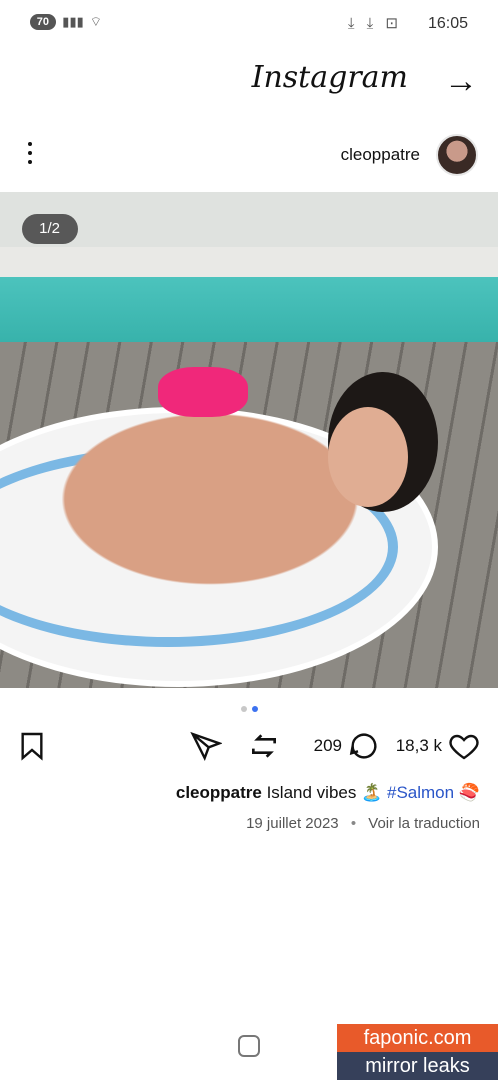 The width and height of the screenshot is (498, 1080). Describe the element at coordinates (329, 77) in the screenshot. I see `instagram-logo: Instagram` at that location.